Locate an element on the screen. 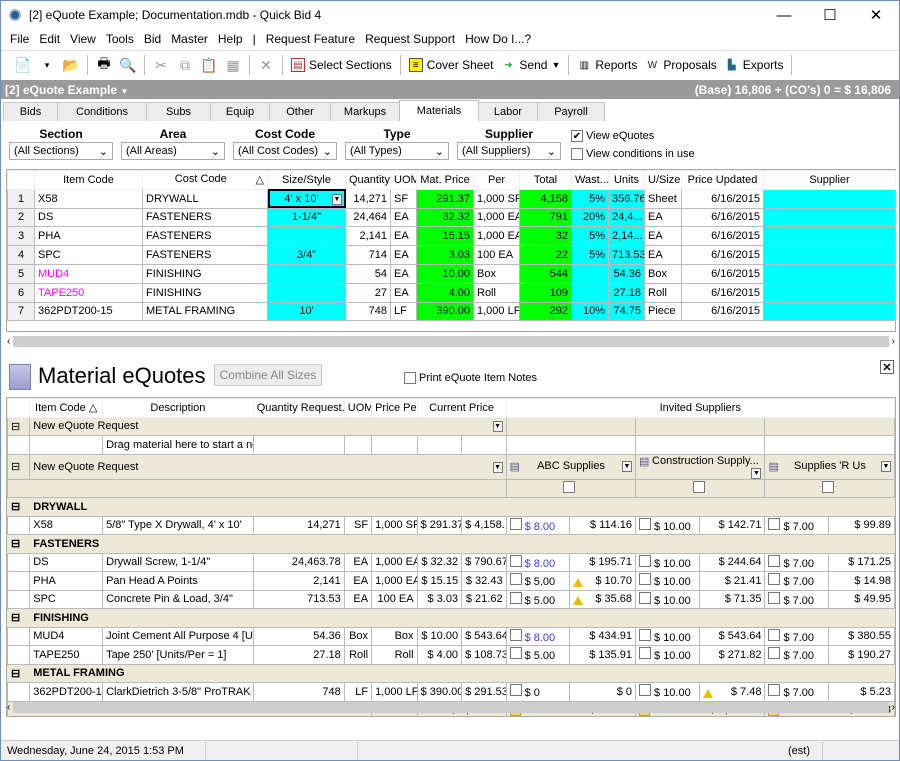  dropdown-arrow-icon: ▾ is located at coordinates (47, 65).